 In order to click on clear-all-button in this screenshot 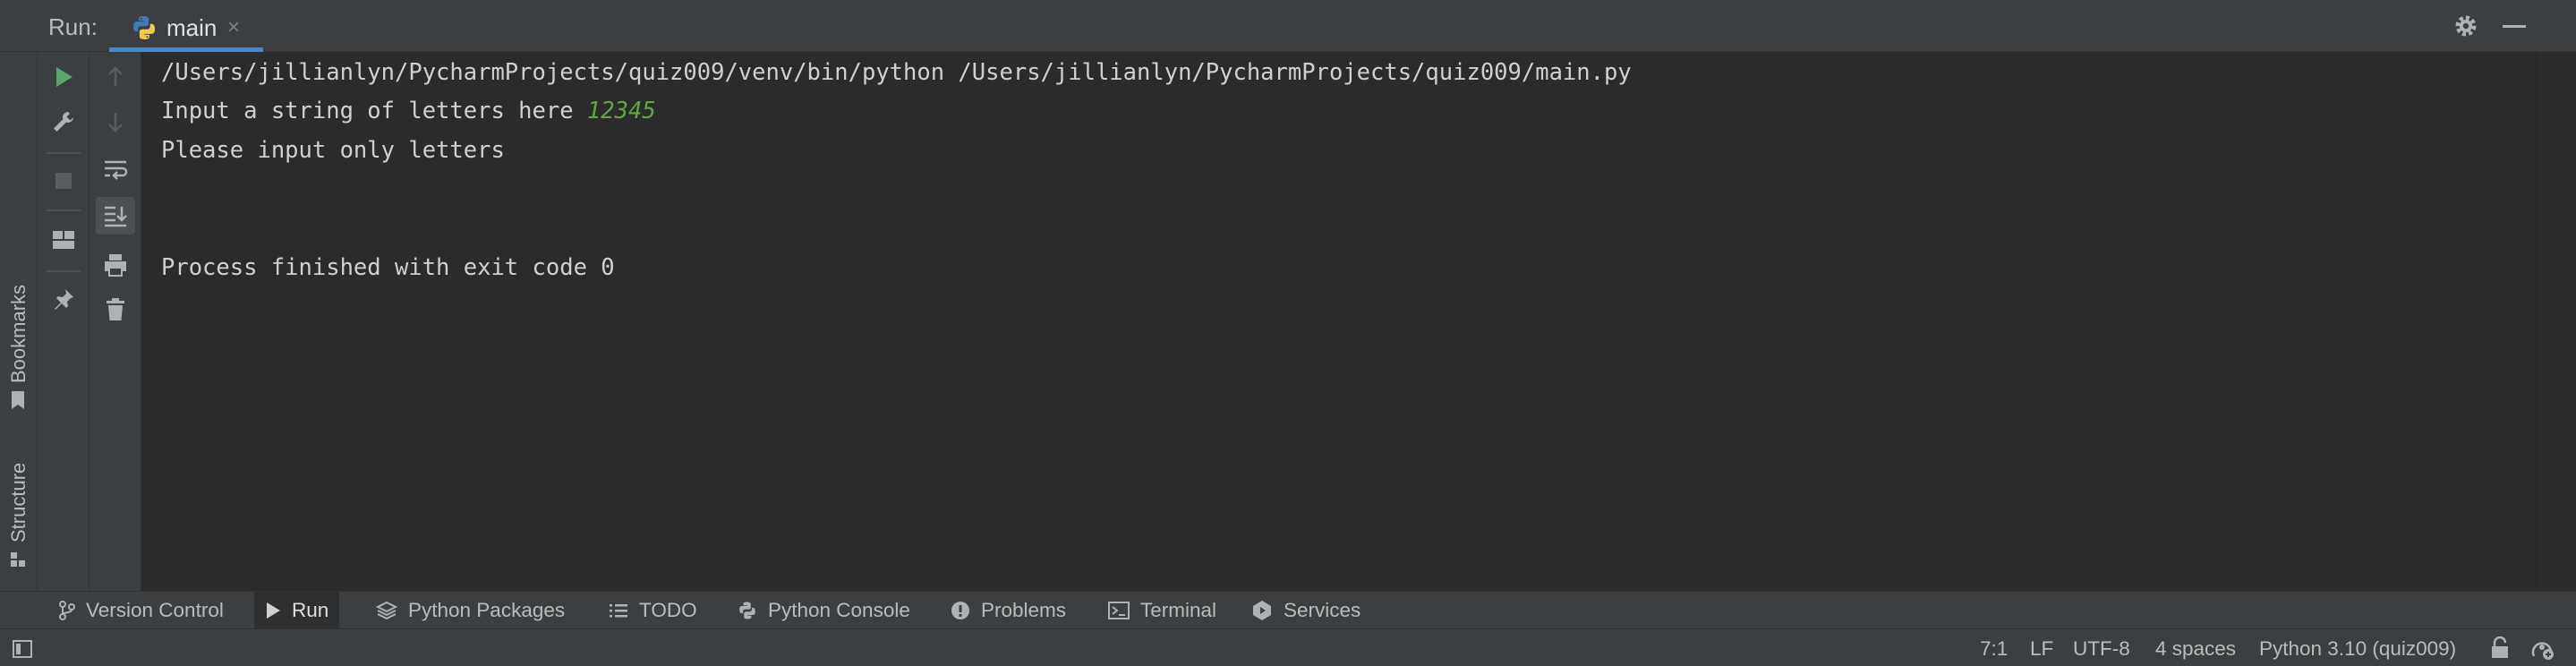, I will do `click(115, 310)`.